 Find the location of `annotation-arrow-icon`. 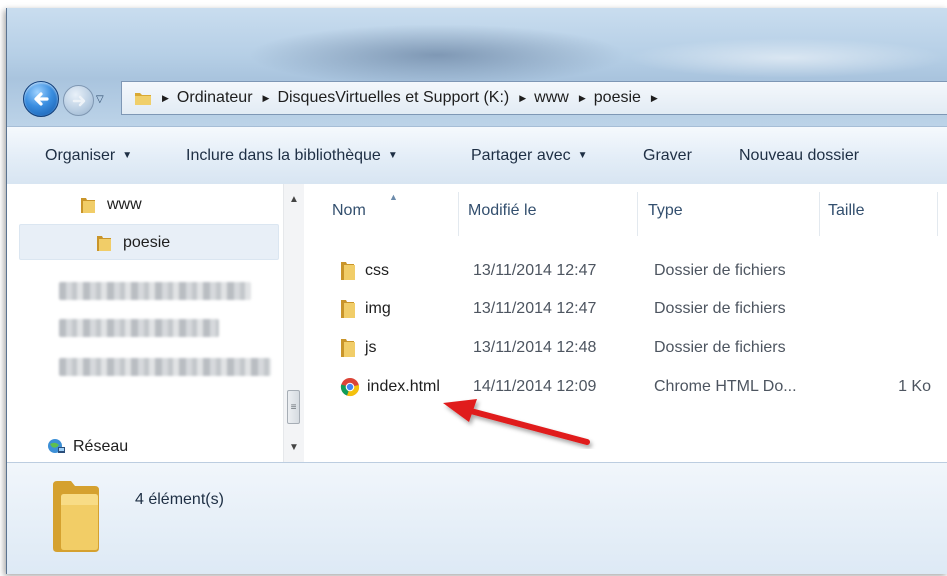

annotation-arrow-icon is located at coordinates (516, 422).